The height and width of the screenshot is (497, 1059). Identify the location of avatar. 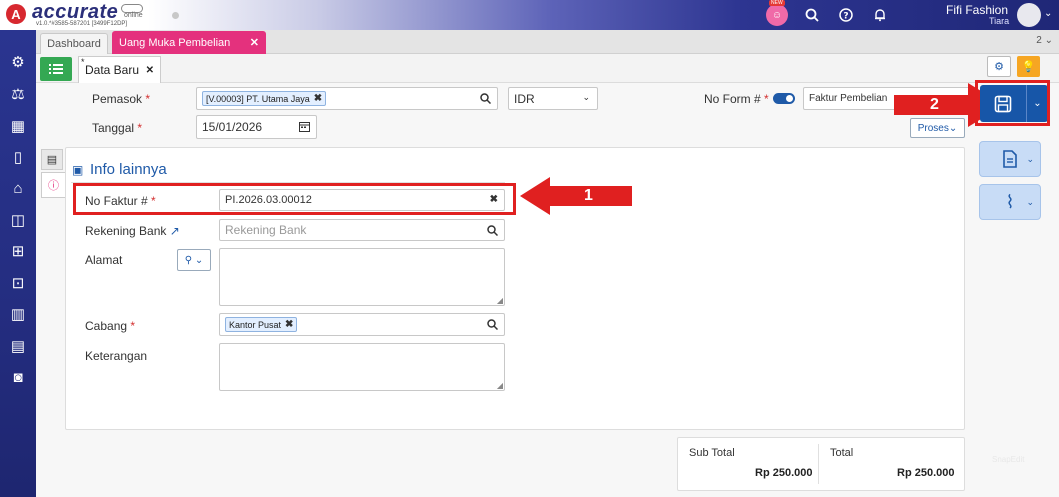
(1029, 15).